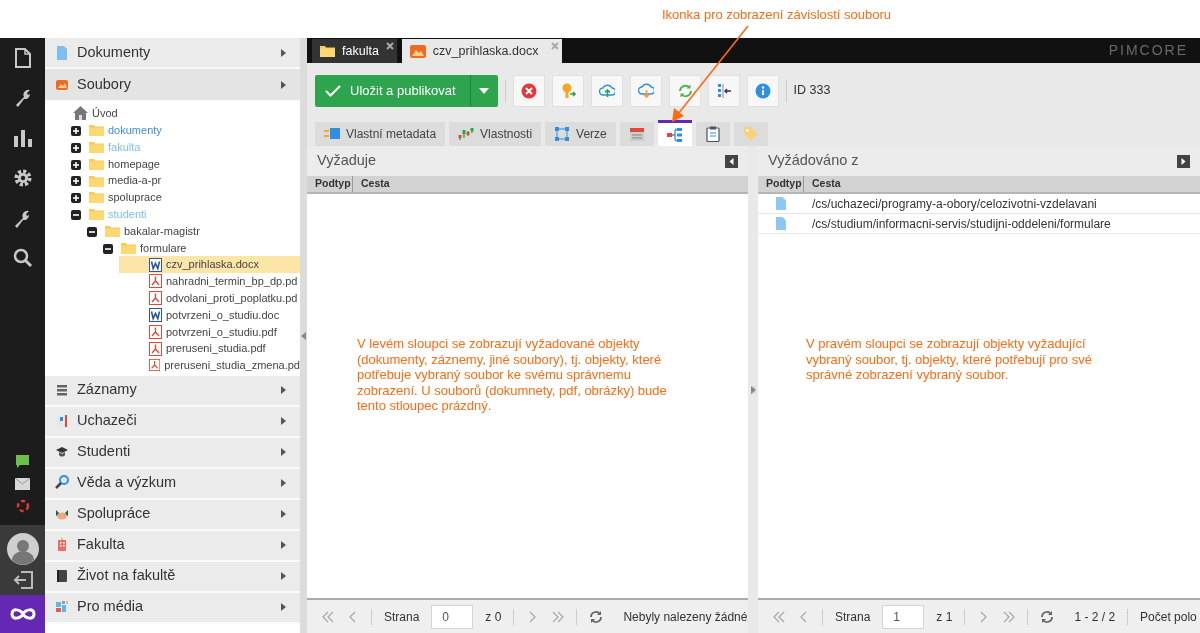 The height and width of the screenshot is (633, 1200). What do you see at coordinates (389, 46) in the screenshot?
I see `close-icon` at bounding box center [389, 46].